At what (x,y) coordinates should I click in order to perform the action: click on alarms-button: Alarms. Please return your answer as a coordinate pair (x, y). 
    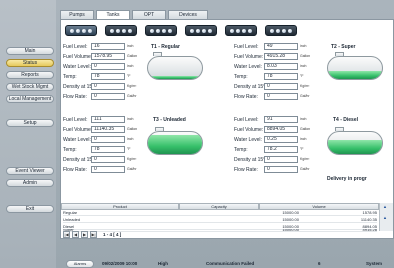
    Looking at the image, I should click on (80, 264).